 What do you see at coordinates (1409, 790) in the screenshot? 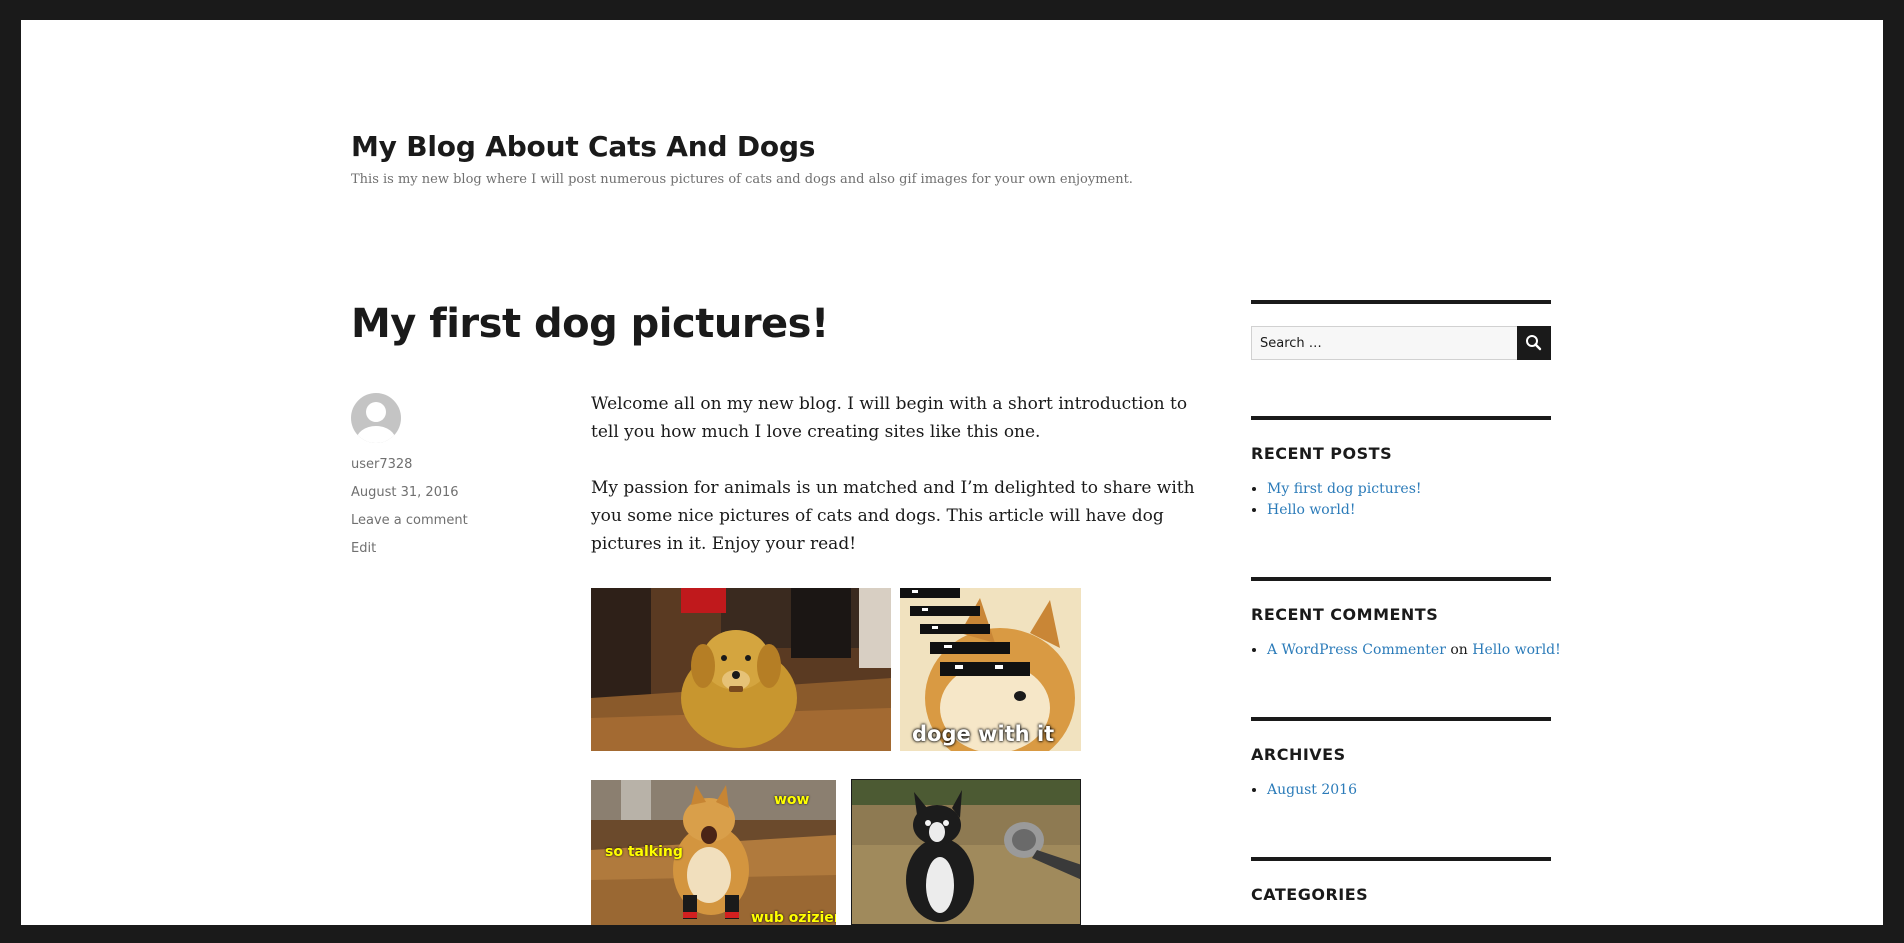
I see `list-item: August 2016` at bounding box center [1409, 790].